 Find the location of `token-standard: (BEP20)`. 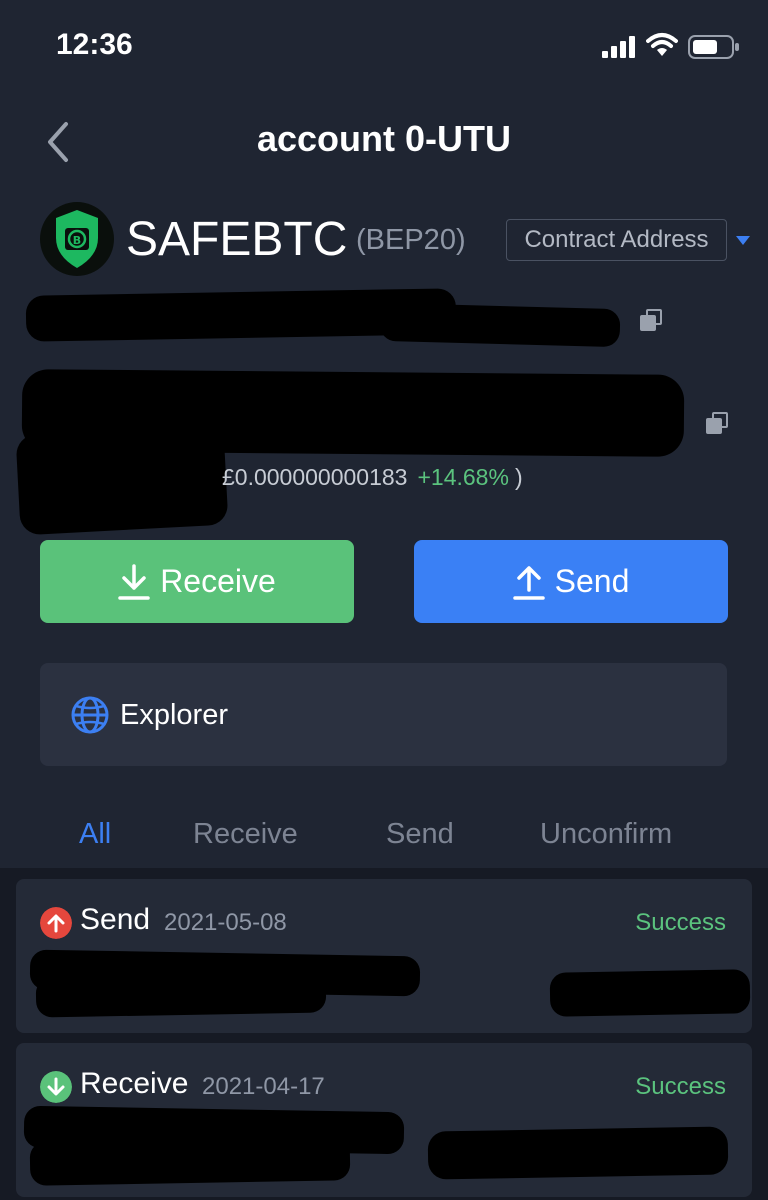

token-standard: (BEP20) is located at coordinates (411, 240).